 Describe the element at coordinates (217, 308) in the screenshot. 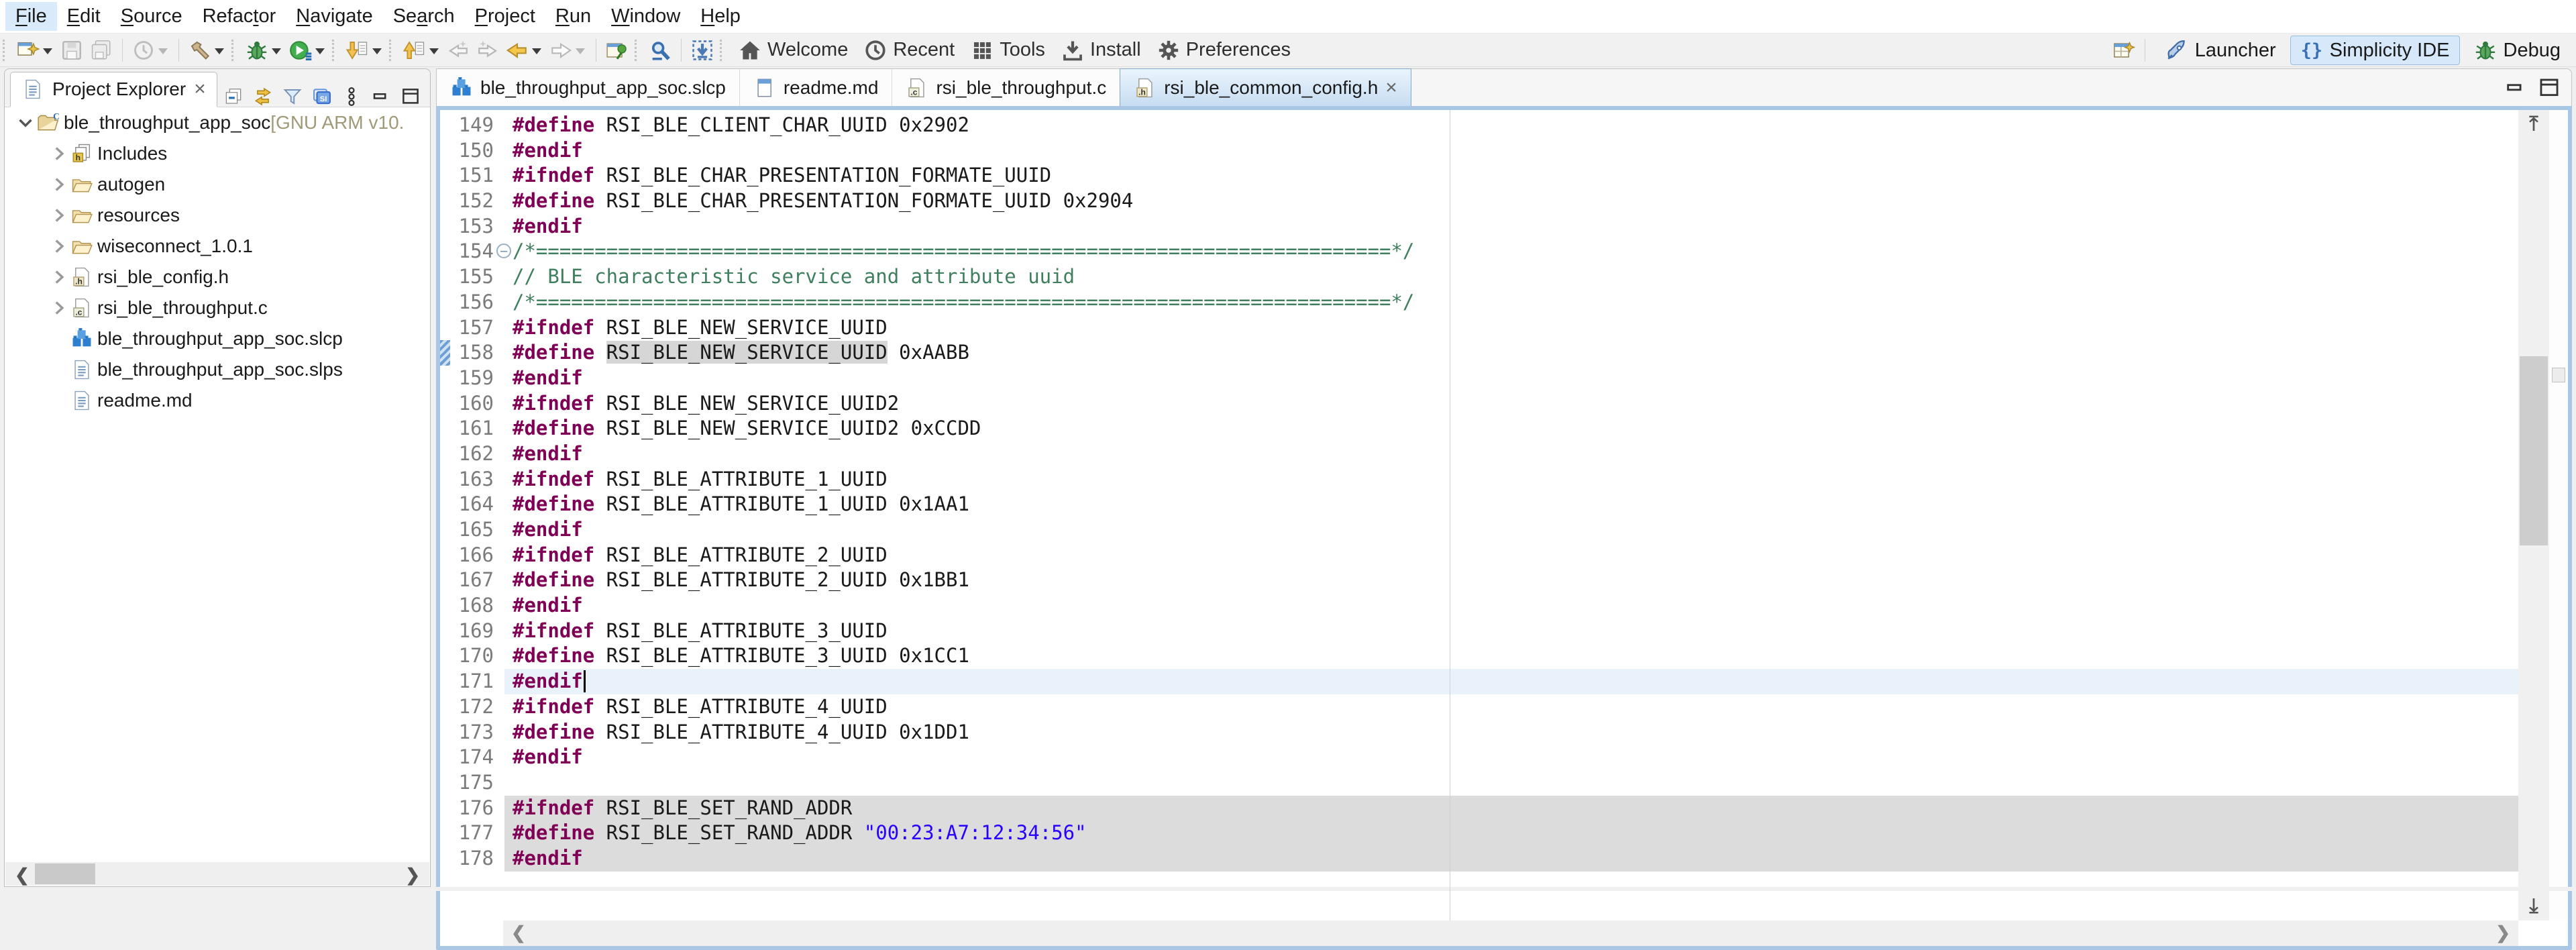

I see `tree-item-rsi-ble-throughput-c: .c rsi_ble_throughput.c` at that location.